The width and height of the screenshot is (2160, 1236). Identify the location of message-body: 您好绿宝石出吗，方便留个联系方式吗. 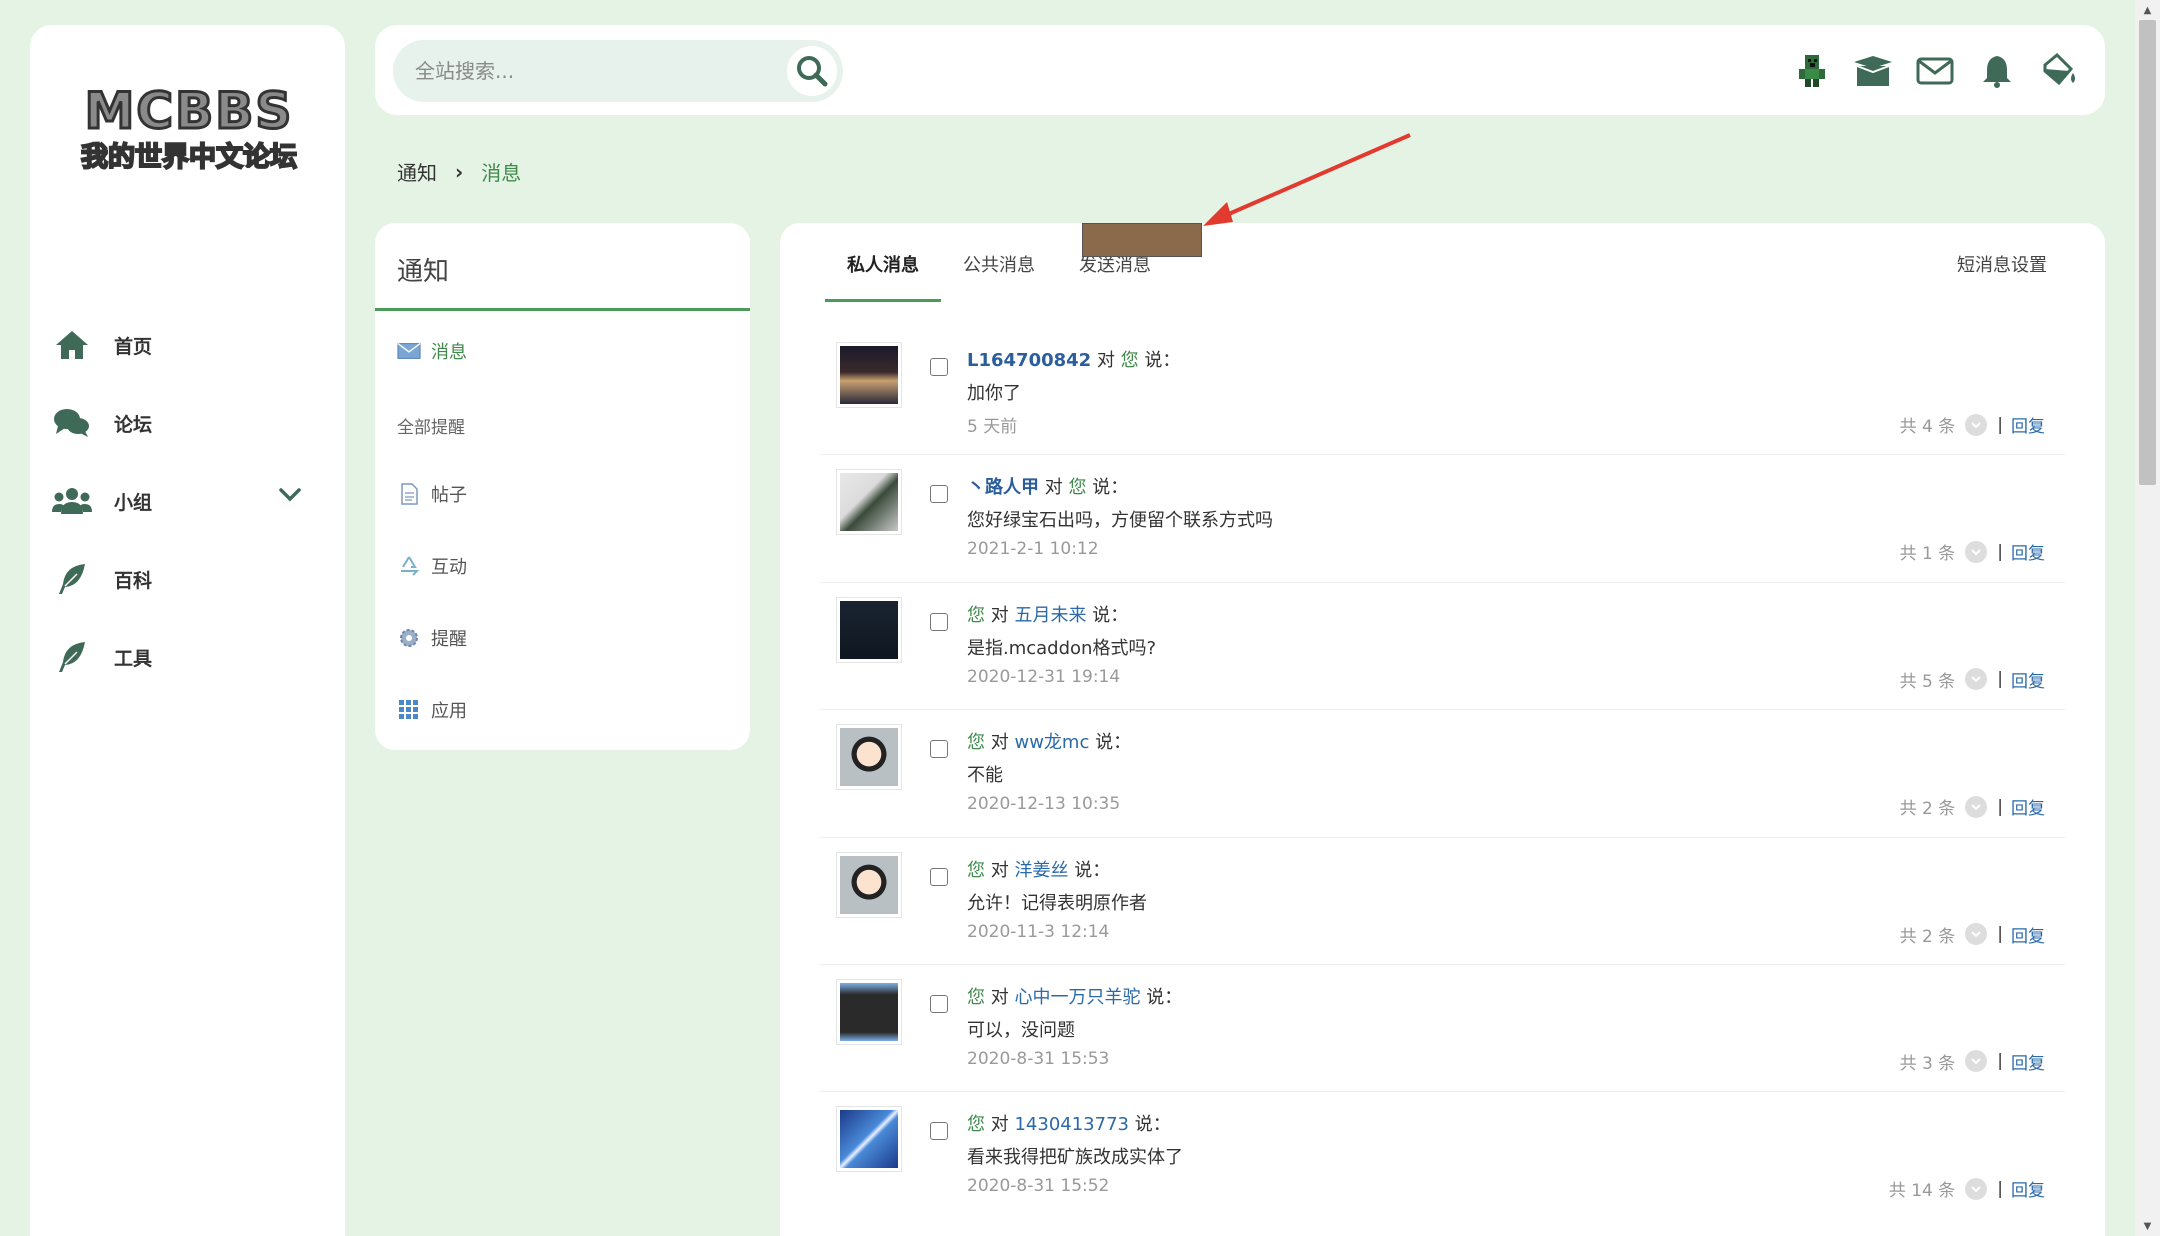
(1120, 521).